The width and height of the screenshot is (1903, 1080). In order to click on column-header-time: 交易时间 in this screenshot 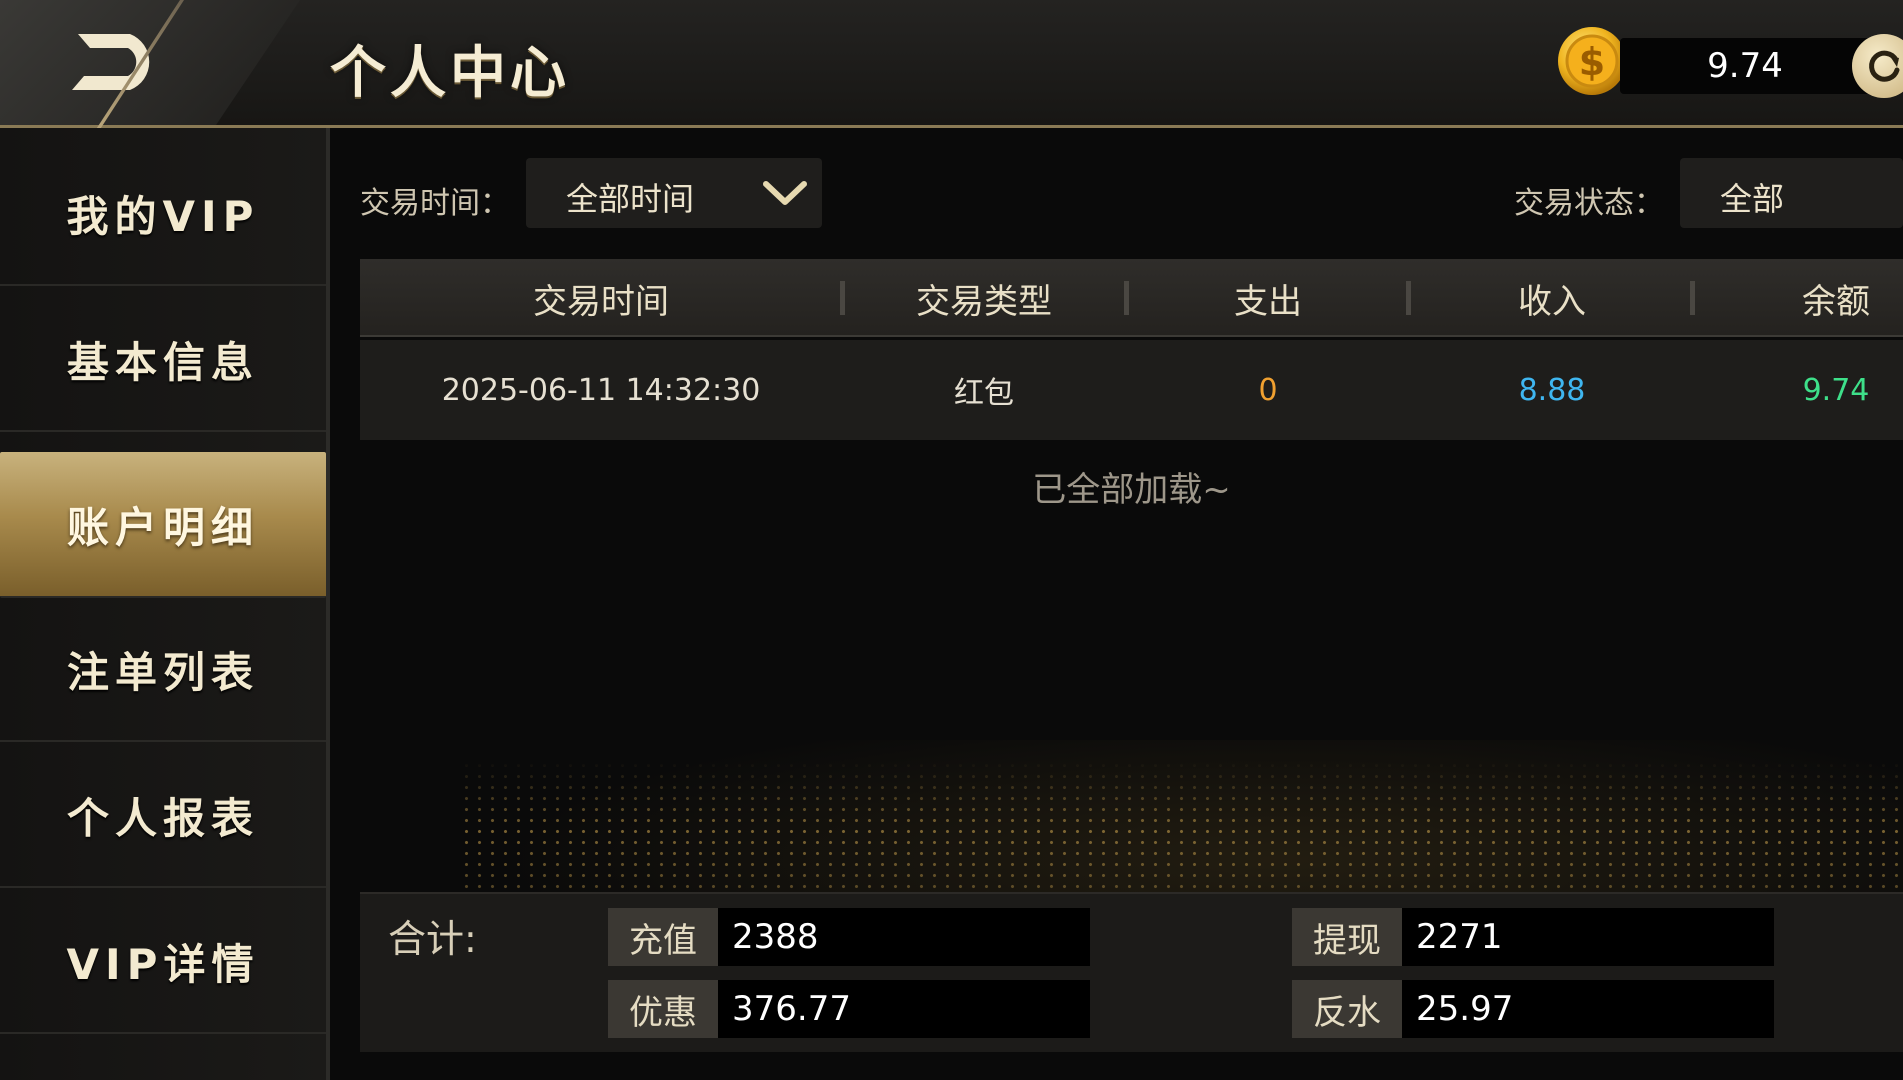, I will do `click(601, 301)`.